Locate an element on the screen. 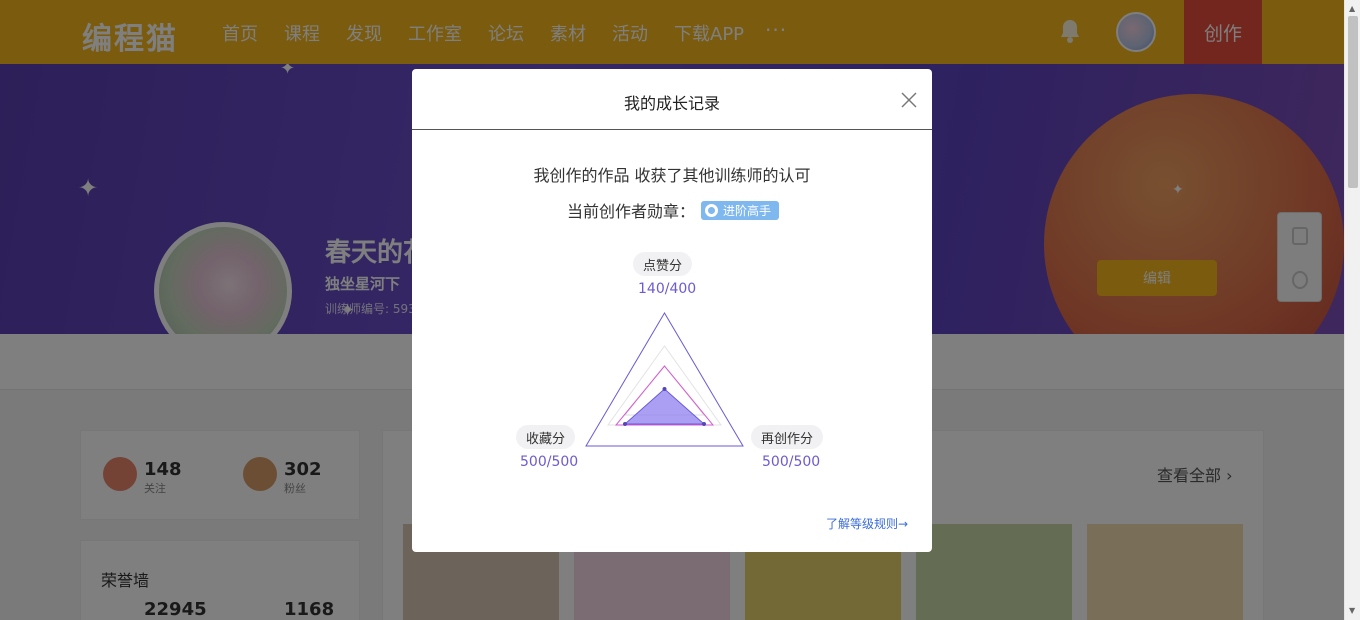  creator-badge: 进阶高手 is located at coordinates (740, 210).